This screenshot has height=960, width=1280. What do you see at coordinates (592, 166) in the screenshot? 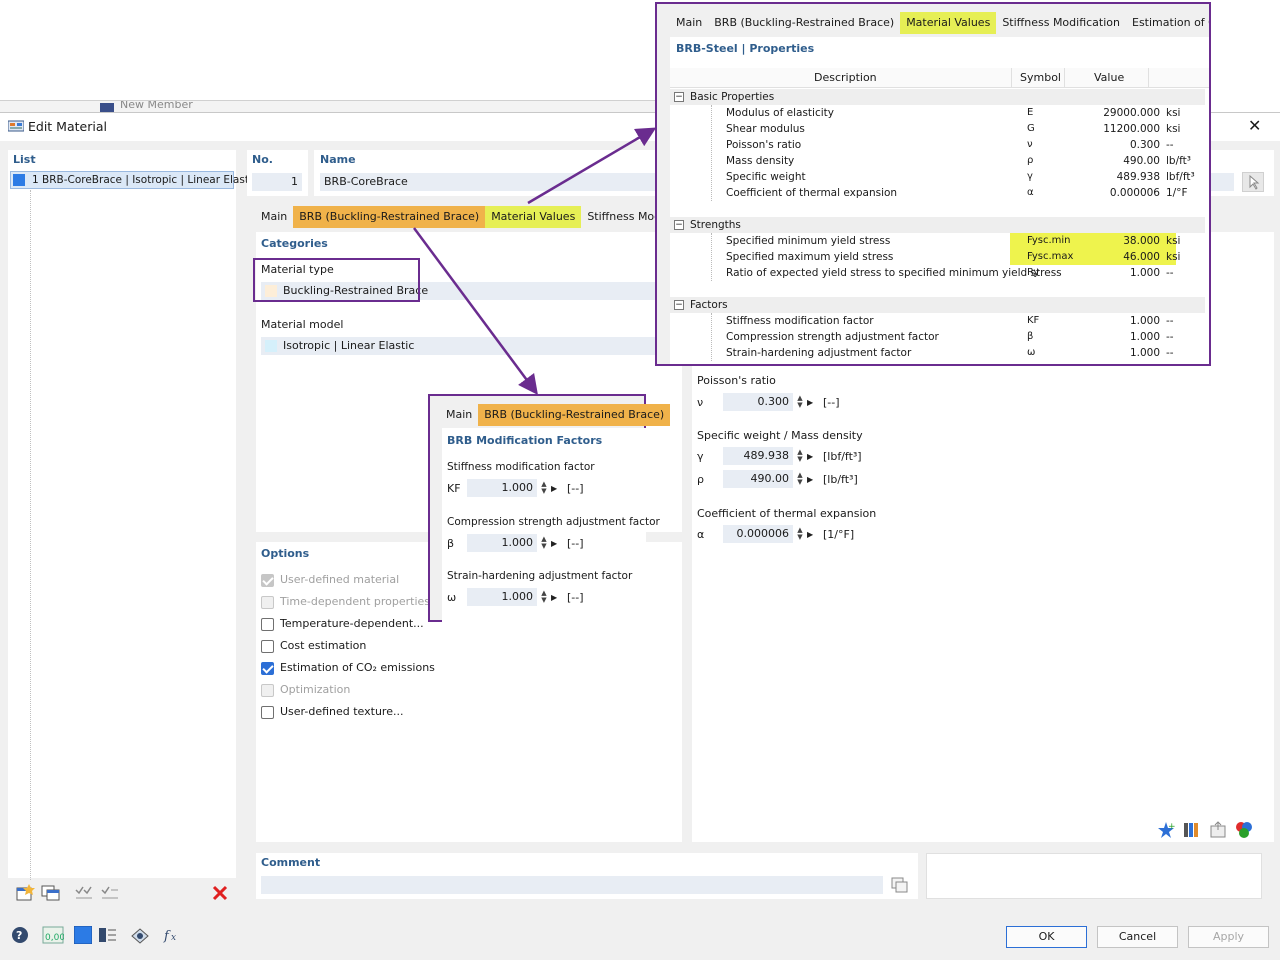
I see `callout-arrow-values` at bounding box center [592, 166].